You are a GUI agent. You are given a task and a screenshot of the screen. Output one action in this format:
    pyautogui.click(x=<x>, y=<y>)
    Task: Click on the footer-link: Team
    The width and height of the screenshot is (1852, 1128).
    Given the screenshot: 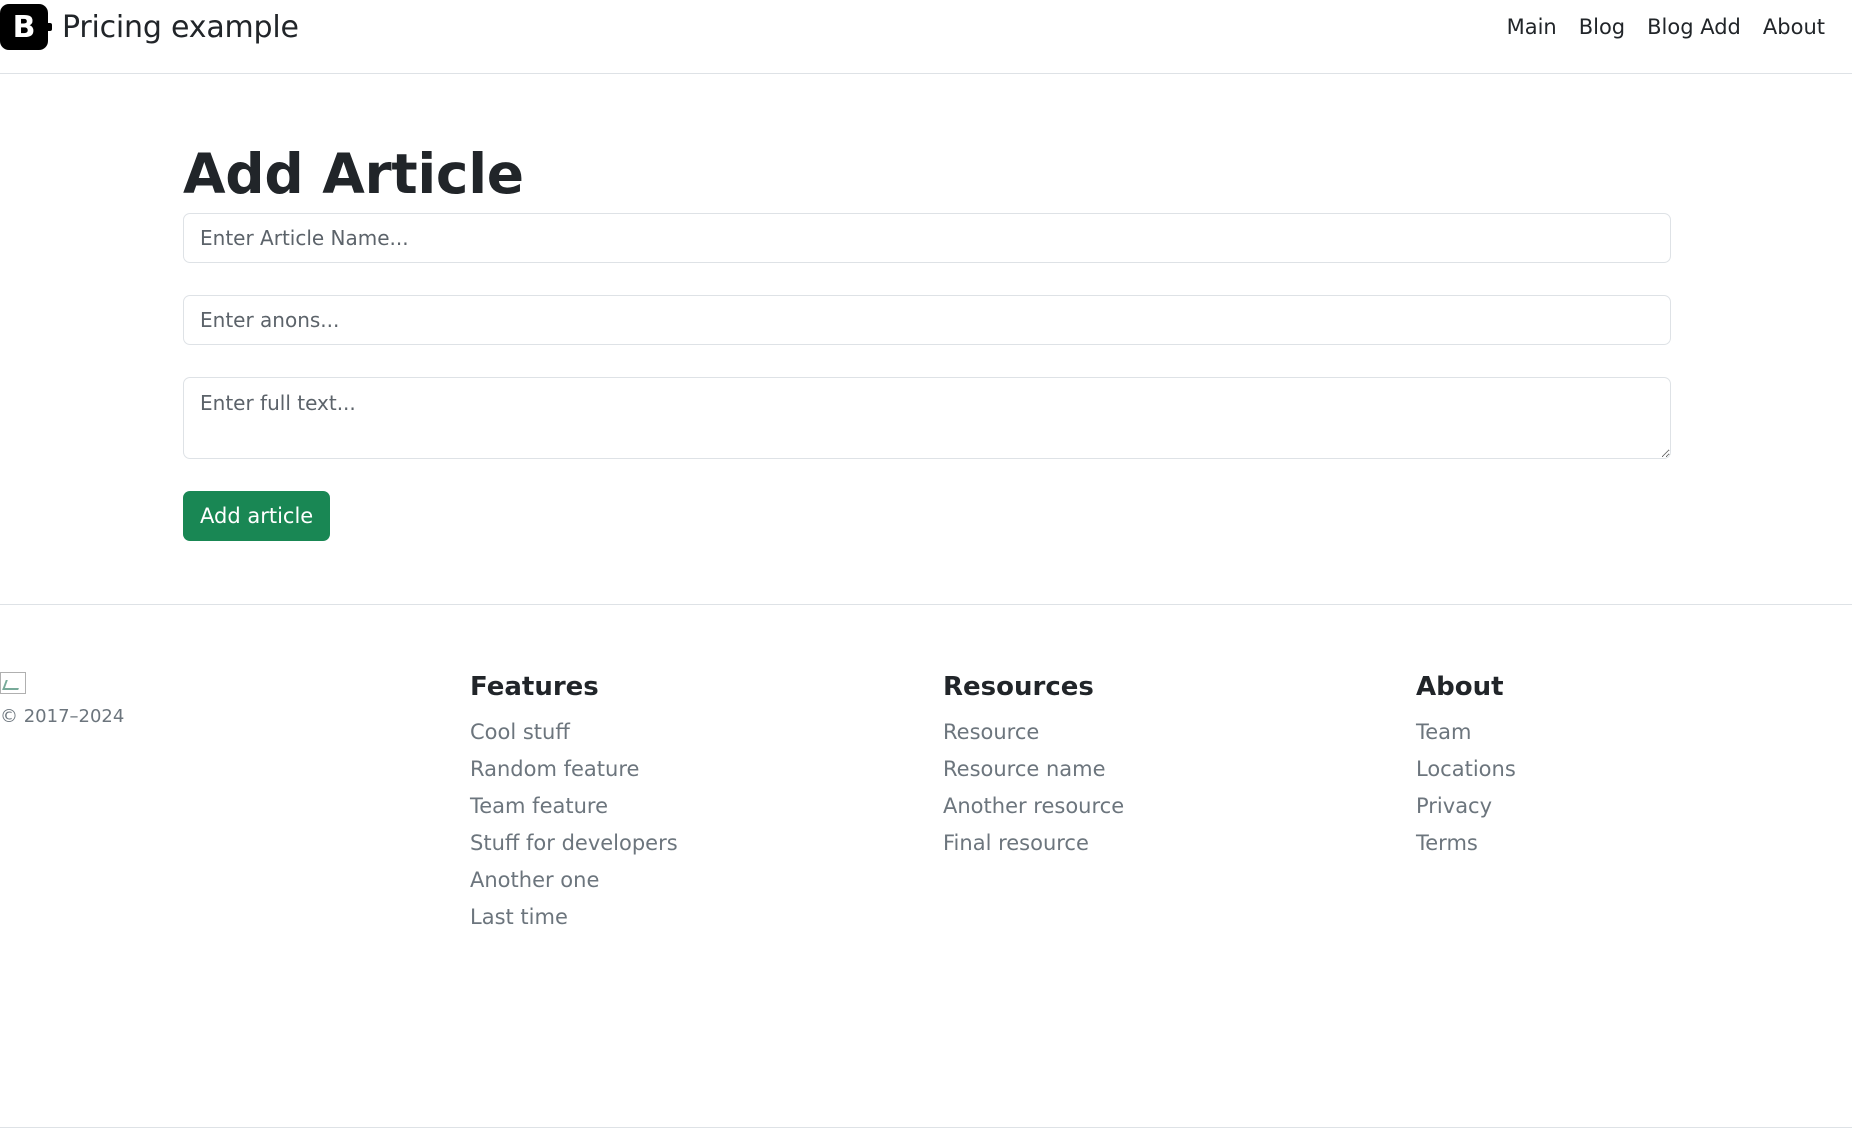 What is the action you would take?
    pyautogui.click(x=1444, y=732)
    